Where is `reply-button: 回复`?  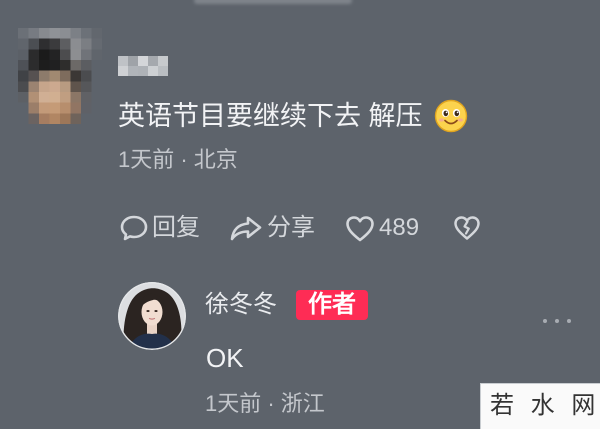
reply-button: 回复 is located at coordinates (159, 228).